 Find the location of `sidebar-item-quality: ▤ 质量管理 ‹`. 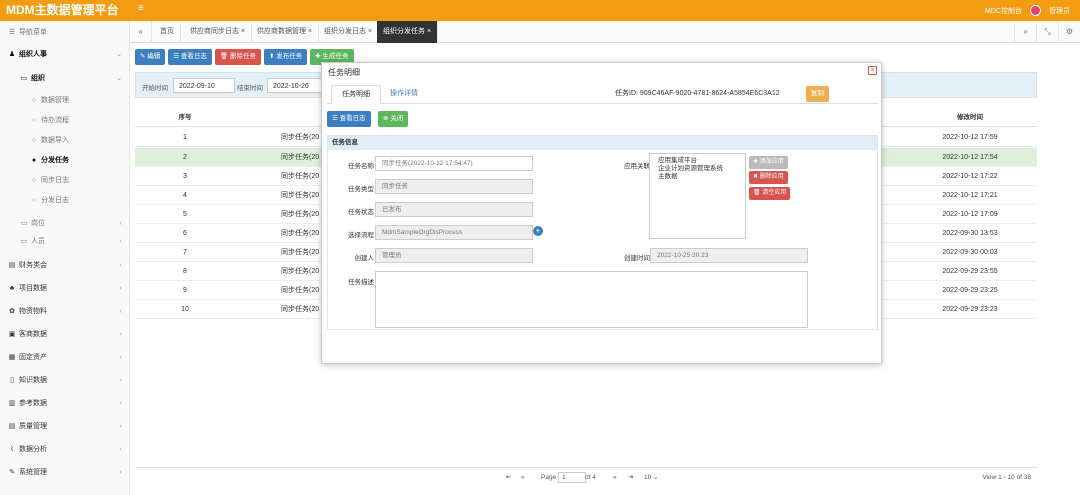

sidebar-item-quality: ▤ 质量管理 ‹ is located at coordinates (65, 427).